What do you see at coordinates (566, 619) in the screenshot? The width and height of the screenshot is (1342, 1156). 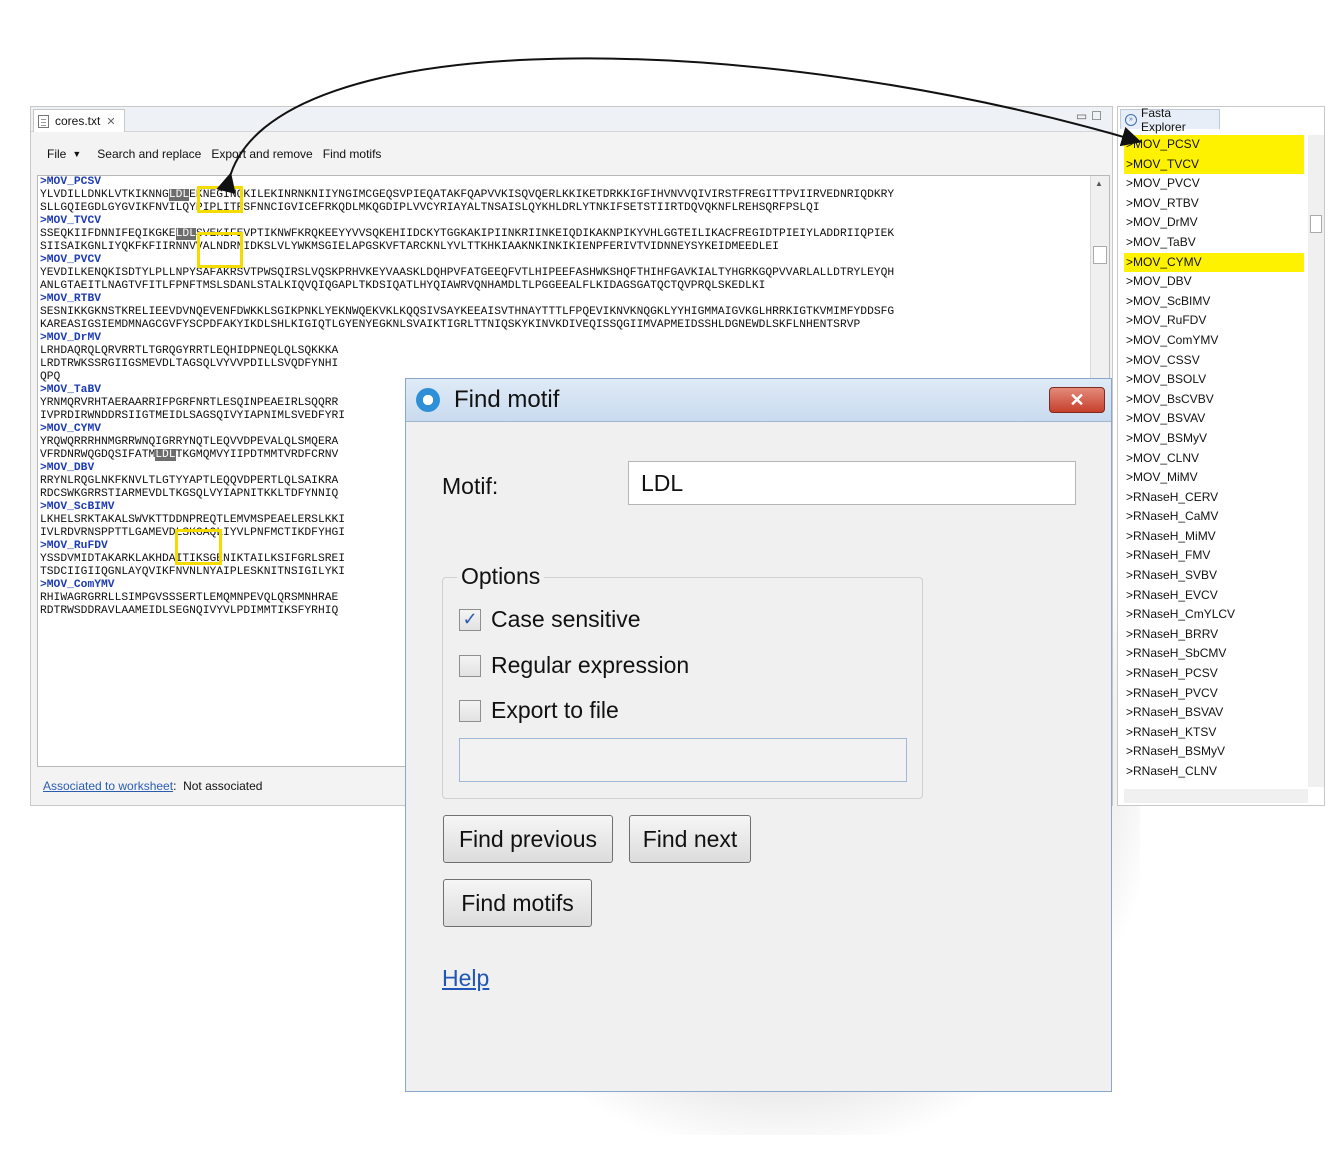 I see `case-sensitive-label: Case sensitive` at bounding box center [566, 619].